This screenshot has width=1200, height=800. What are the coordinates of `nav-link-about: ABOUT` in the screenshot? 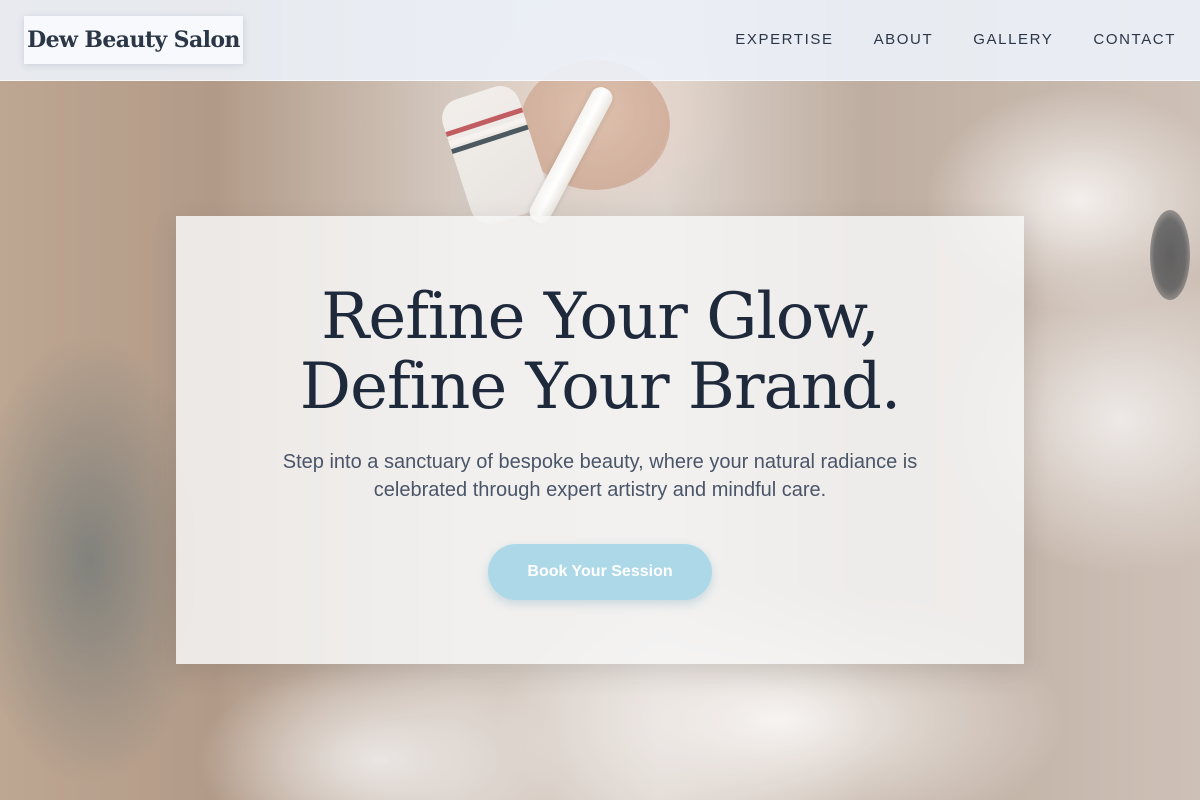 It's located at (904, 39).